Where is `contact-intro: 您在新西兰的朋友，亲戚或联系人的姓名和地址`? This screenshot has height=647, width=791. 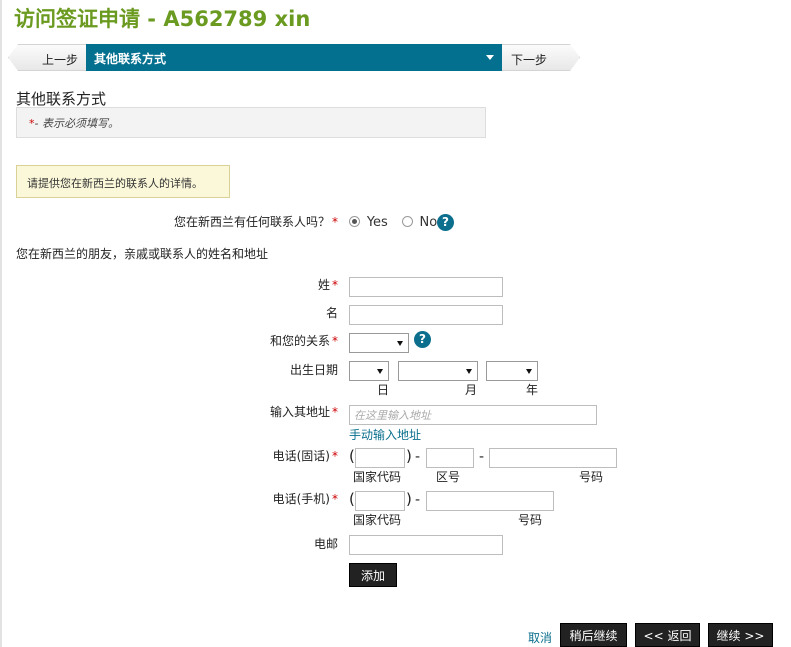 contact-intro: 您在新西兰的朋友，亲戚或联系人的姓名和地址 is located at coordinates (142, 254).